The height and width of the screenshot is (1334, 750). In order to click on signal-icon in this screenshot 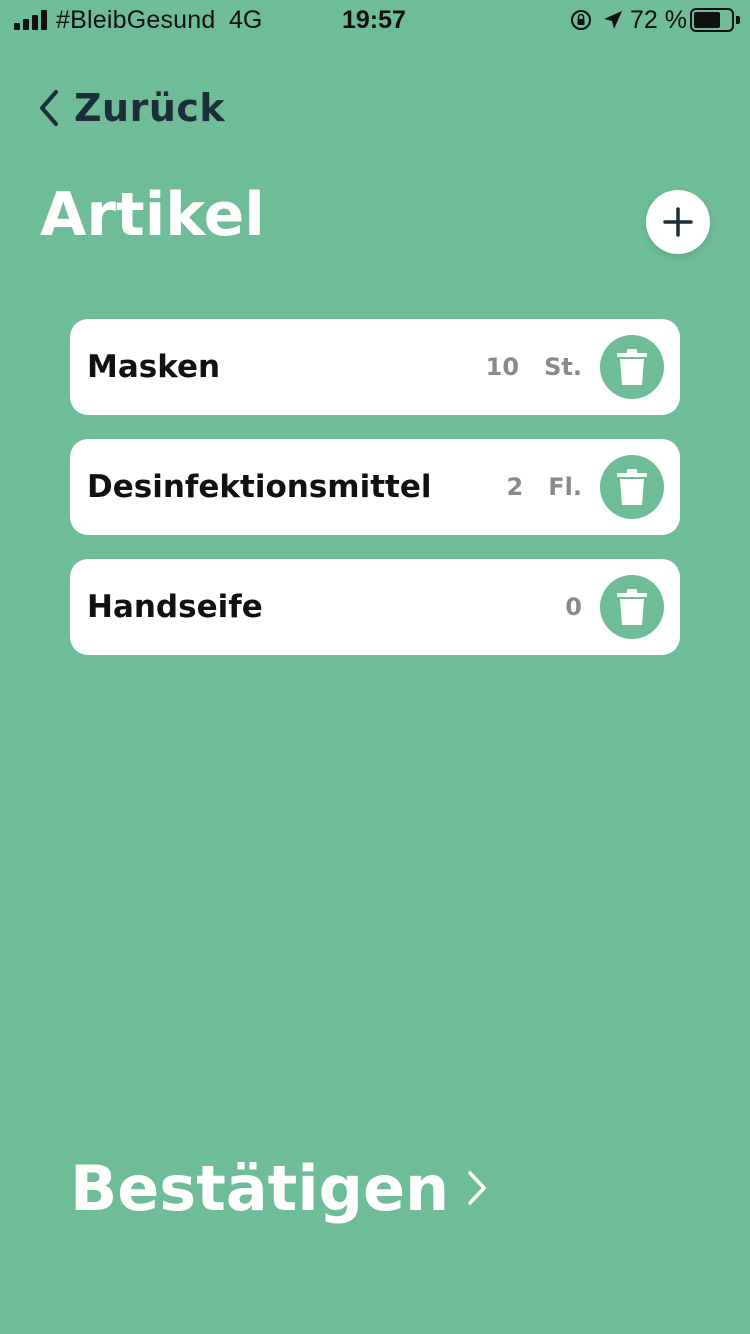, I will do `click(31, 20)`.